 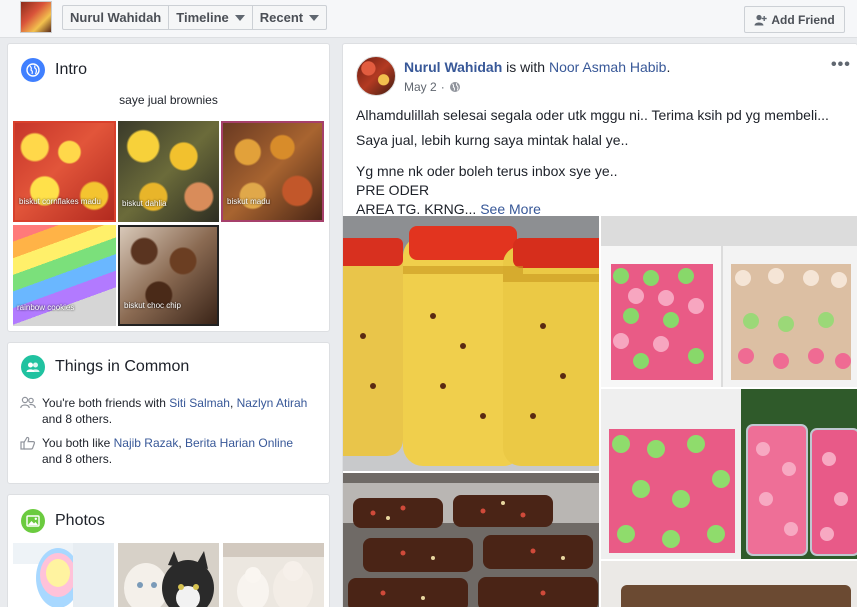 I want to click on people-icon, so click(x=33, y=367).